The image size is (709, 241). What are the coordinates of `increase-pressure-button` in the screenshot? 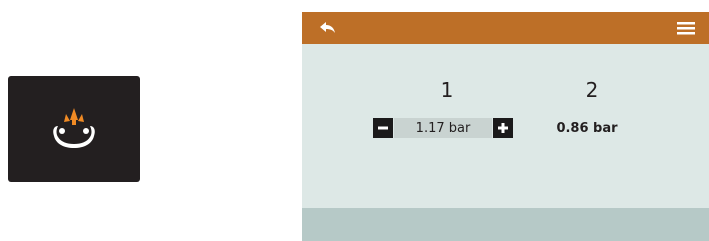 It's located at (503, 128).